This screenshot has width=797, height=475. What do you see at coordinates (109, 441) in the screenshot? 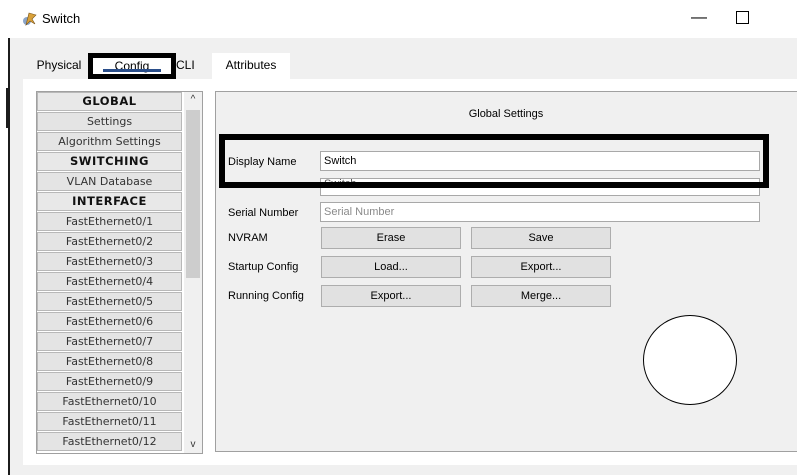
I see `sidebar-item: FastEthernet0/12` at bounding box center [109, 441].